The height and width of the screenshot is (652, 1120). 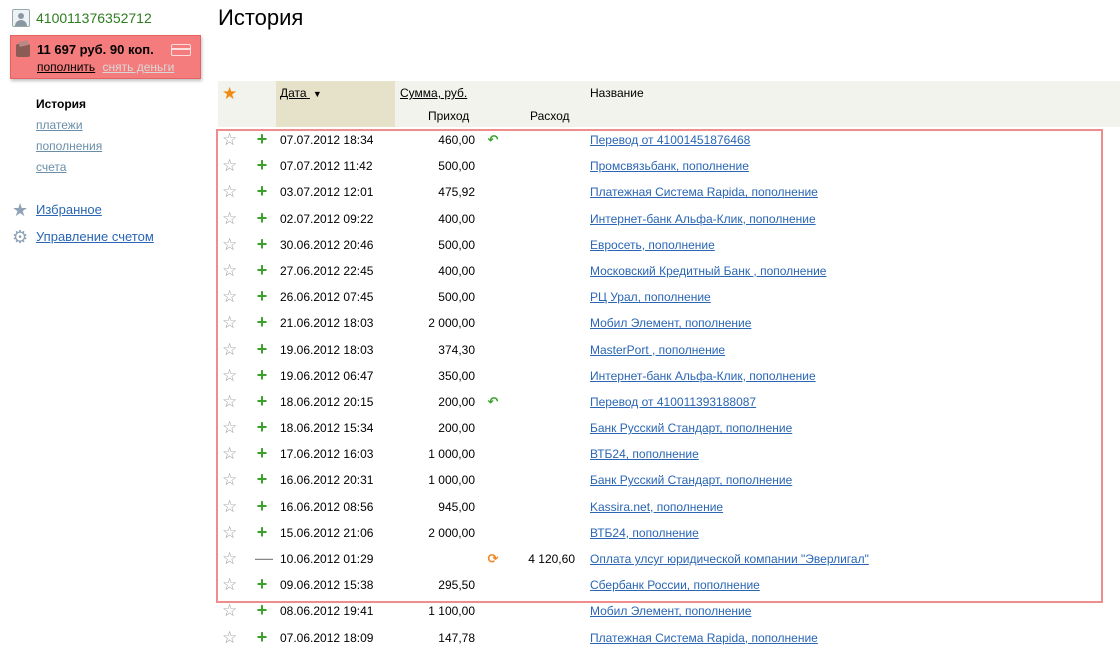 I want to click on account-header: 410011376352712, so click(x=82, y=18).